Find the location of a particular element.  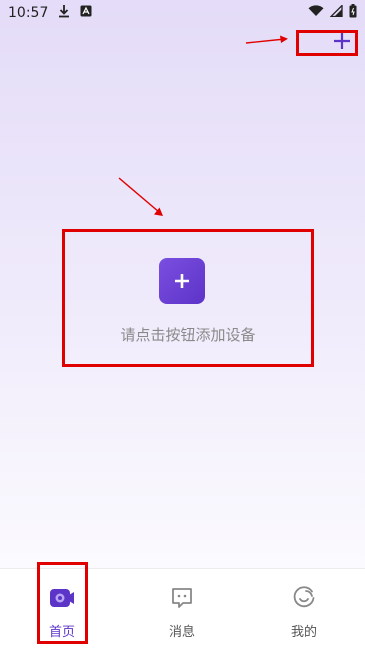

annotation-highlight-top is located at coordinates (327, 43).